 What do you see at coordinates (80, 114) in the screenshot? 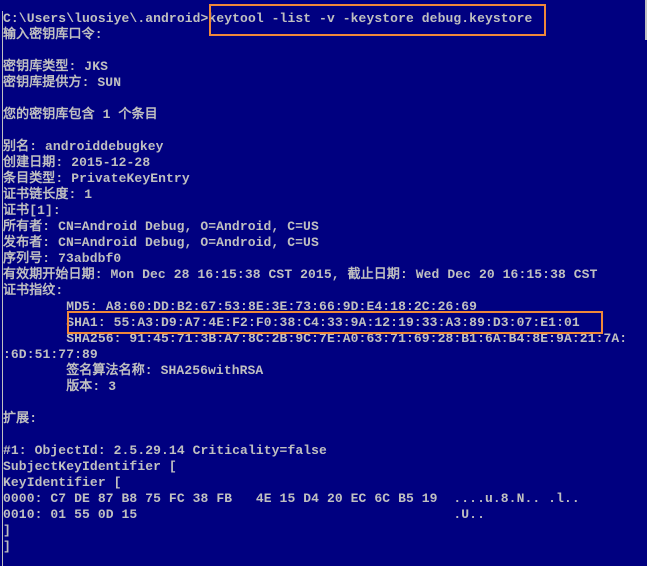
I see `entry-count: 您的密钥库包含 1 个条目` at bounding box center [80, 114].